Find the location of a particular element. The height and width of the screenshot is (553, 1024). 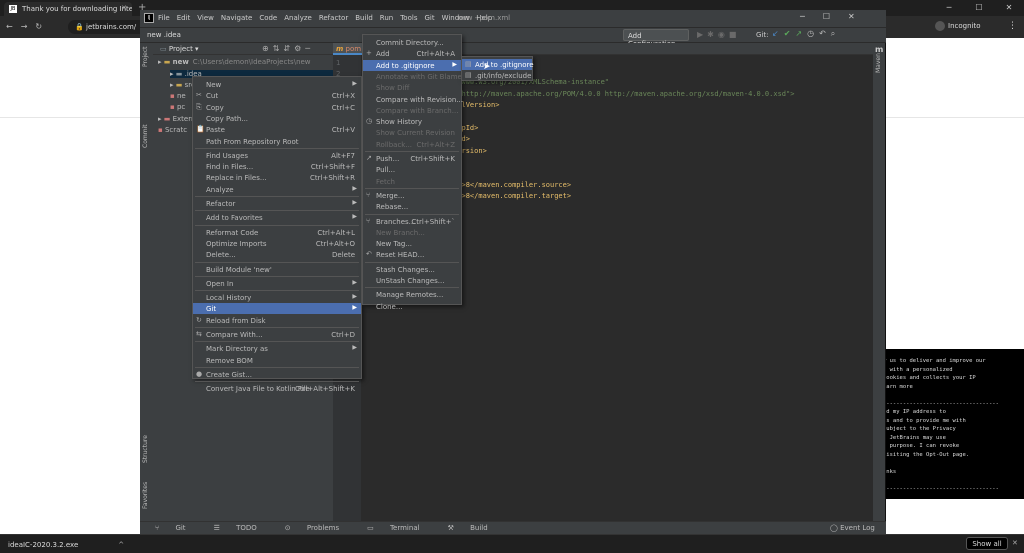

menu-refactor: Refactor is located at coordinates (333, 18).